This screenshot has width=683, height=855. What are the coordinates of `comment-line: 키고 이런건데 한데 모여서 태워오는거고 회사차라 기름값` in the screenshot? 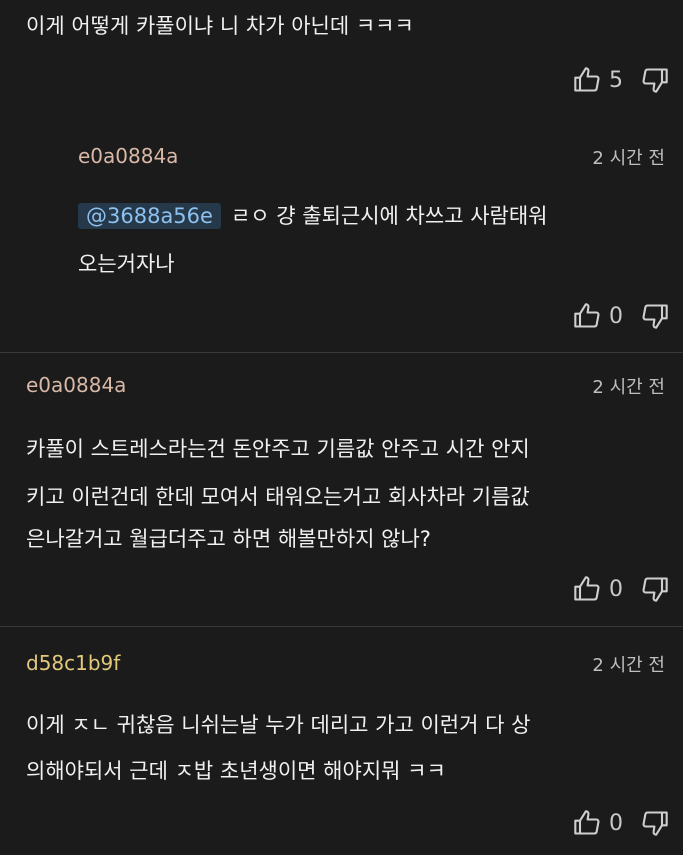 It's located at (278, 497).